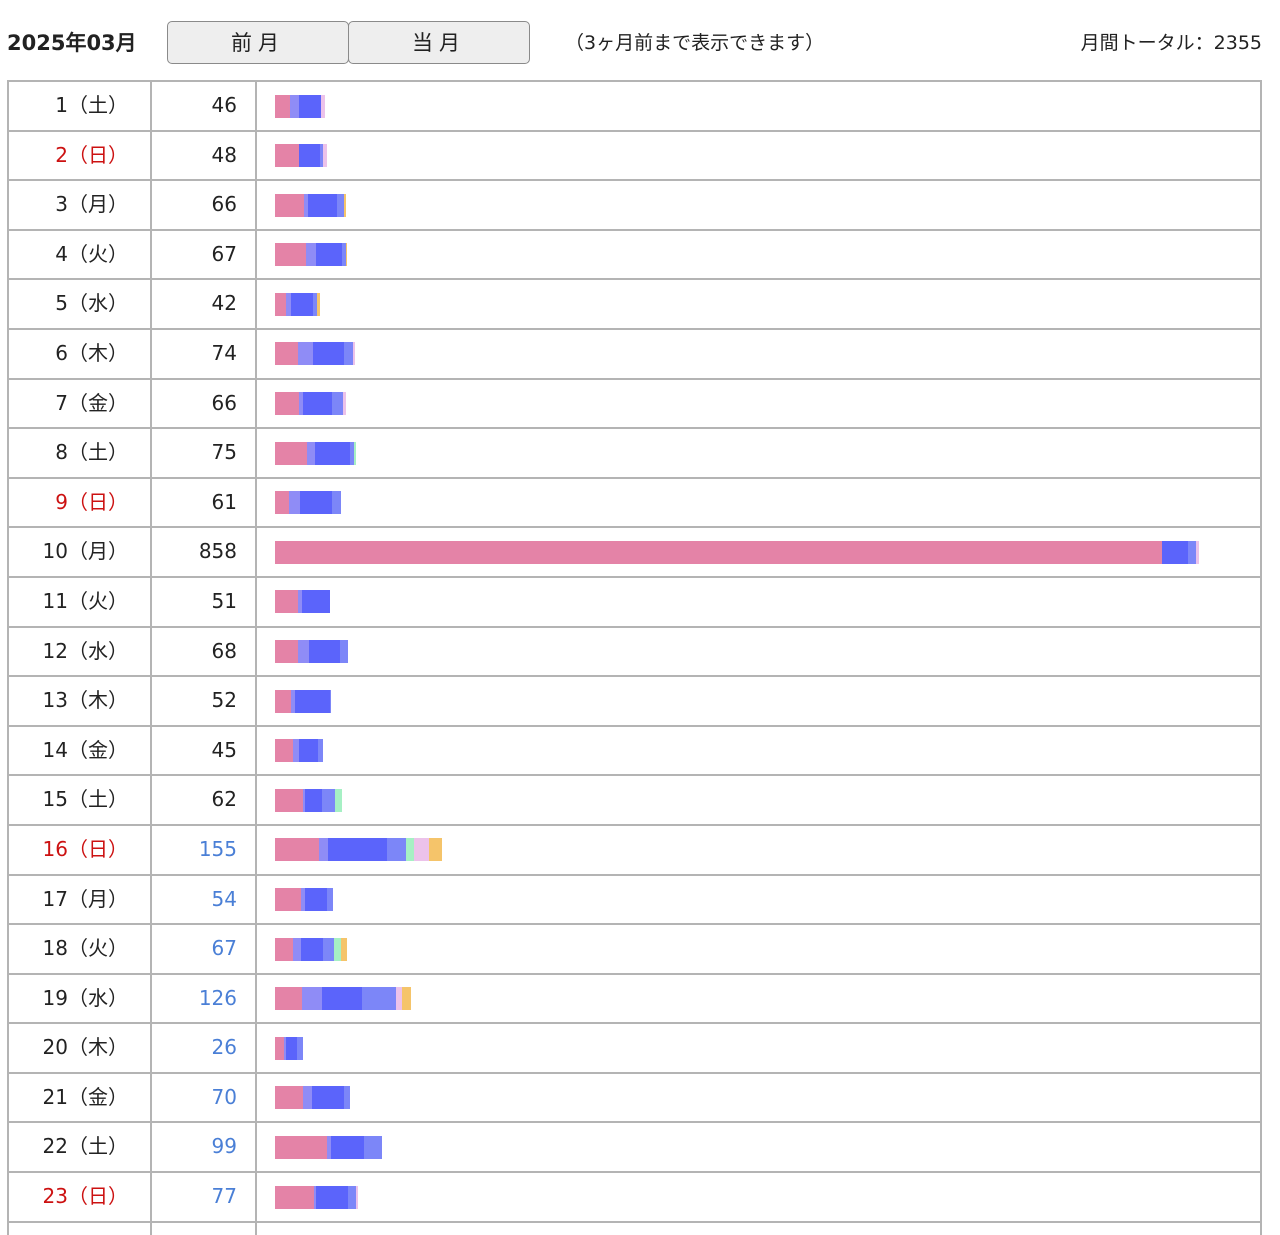  What do you see at coordinates (634, 305) in the screenshot?
I see `table-row: 5（水） 42` at bounding box center [634, 305].